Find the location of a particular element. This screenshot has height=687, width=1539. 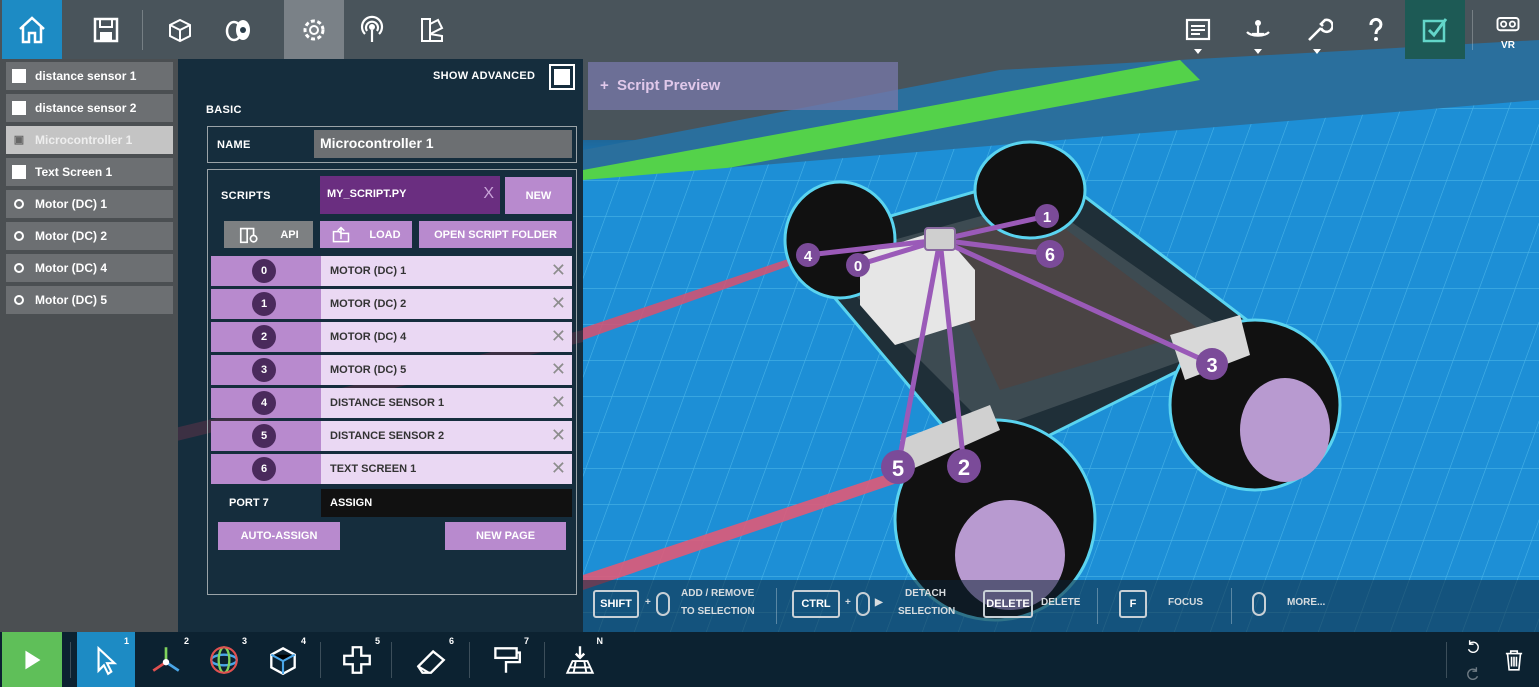

port-row-7: PORT 7 ASSIGN is located at coordinates (391, 503).